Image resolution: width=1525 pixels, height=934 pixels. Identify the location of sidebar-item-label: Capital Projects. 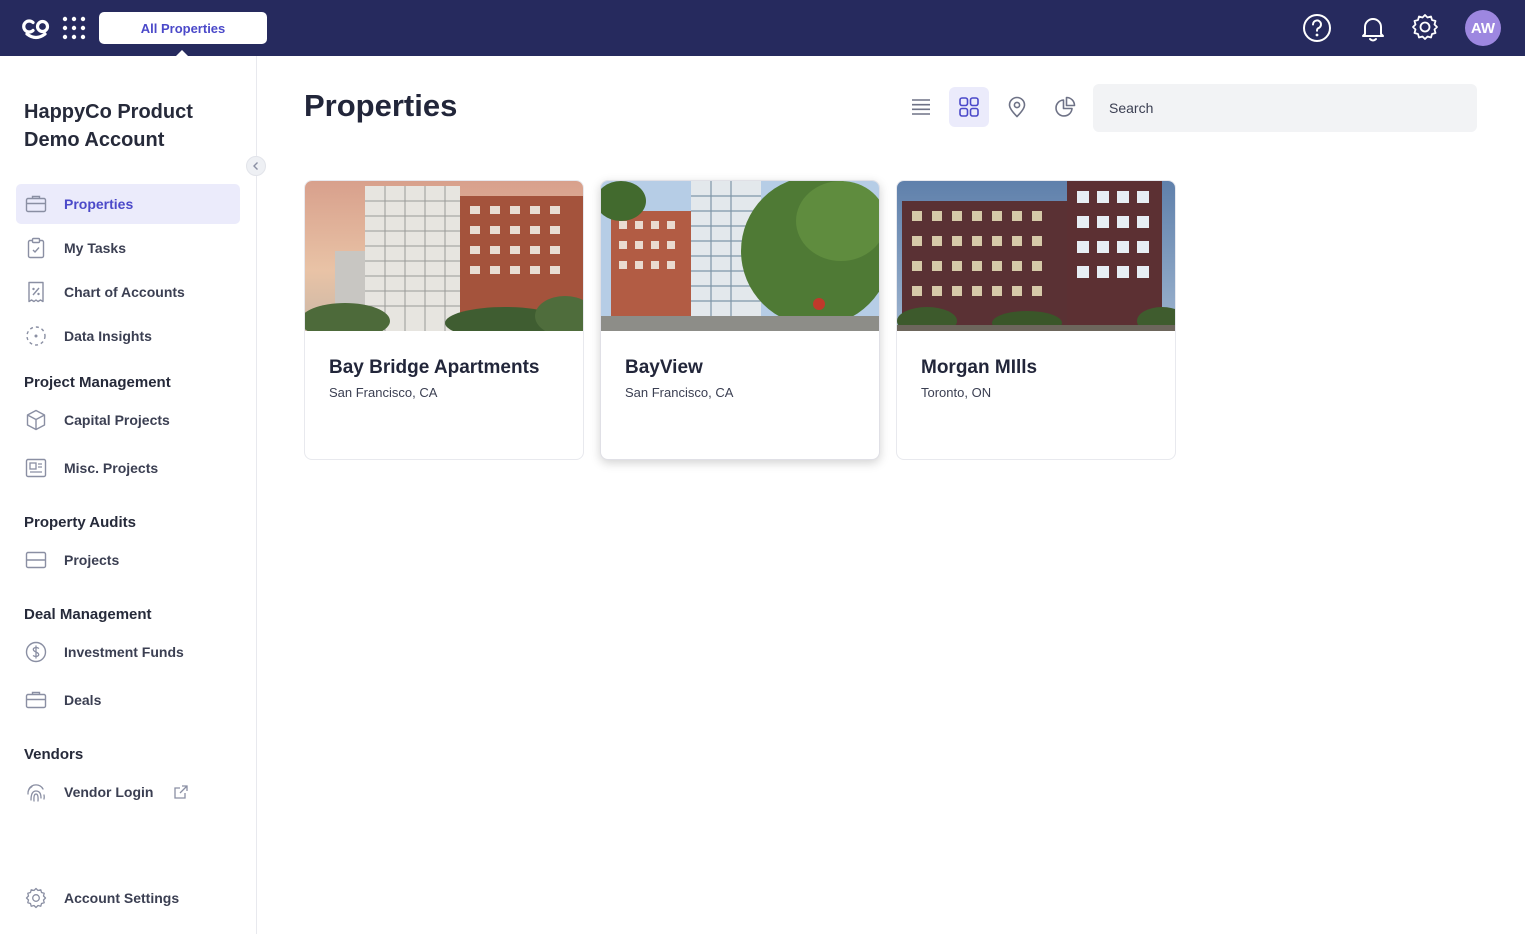
(117, 420).